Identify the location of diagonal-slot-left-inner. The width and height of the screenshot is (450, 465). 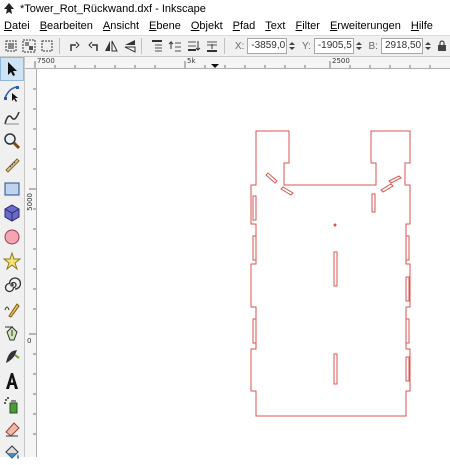
(287, 191).